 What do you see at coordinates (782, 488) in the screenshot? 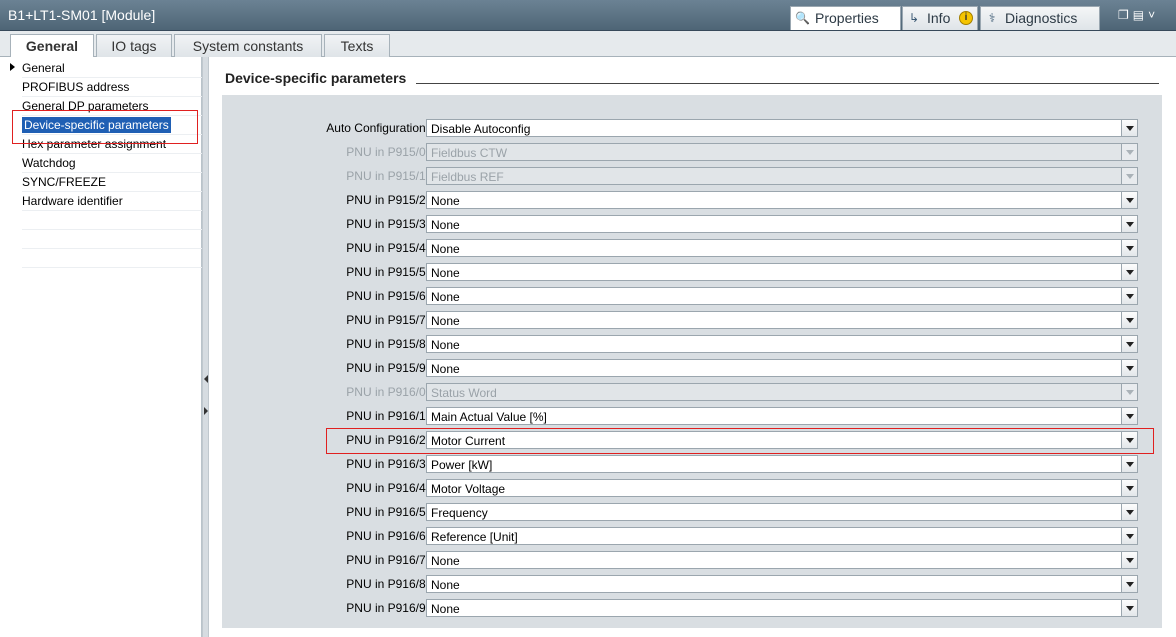
I see `param-dropdown: Motor Voltage` at bounding box center [782, 488].